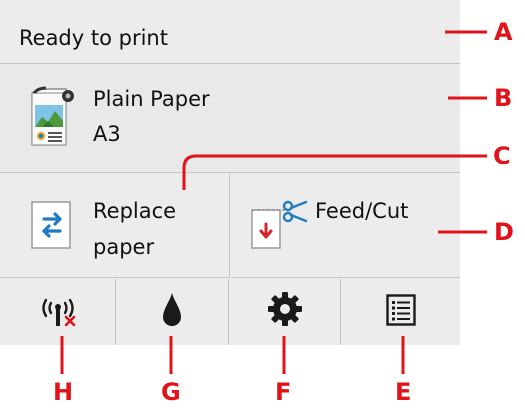 This screenshot has height=413, width=525. I want to click on callout-label-f: F, so click(283, 392).